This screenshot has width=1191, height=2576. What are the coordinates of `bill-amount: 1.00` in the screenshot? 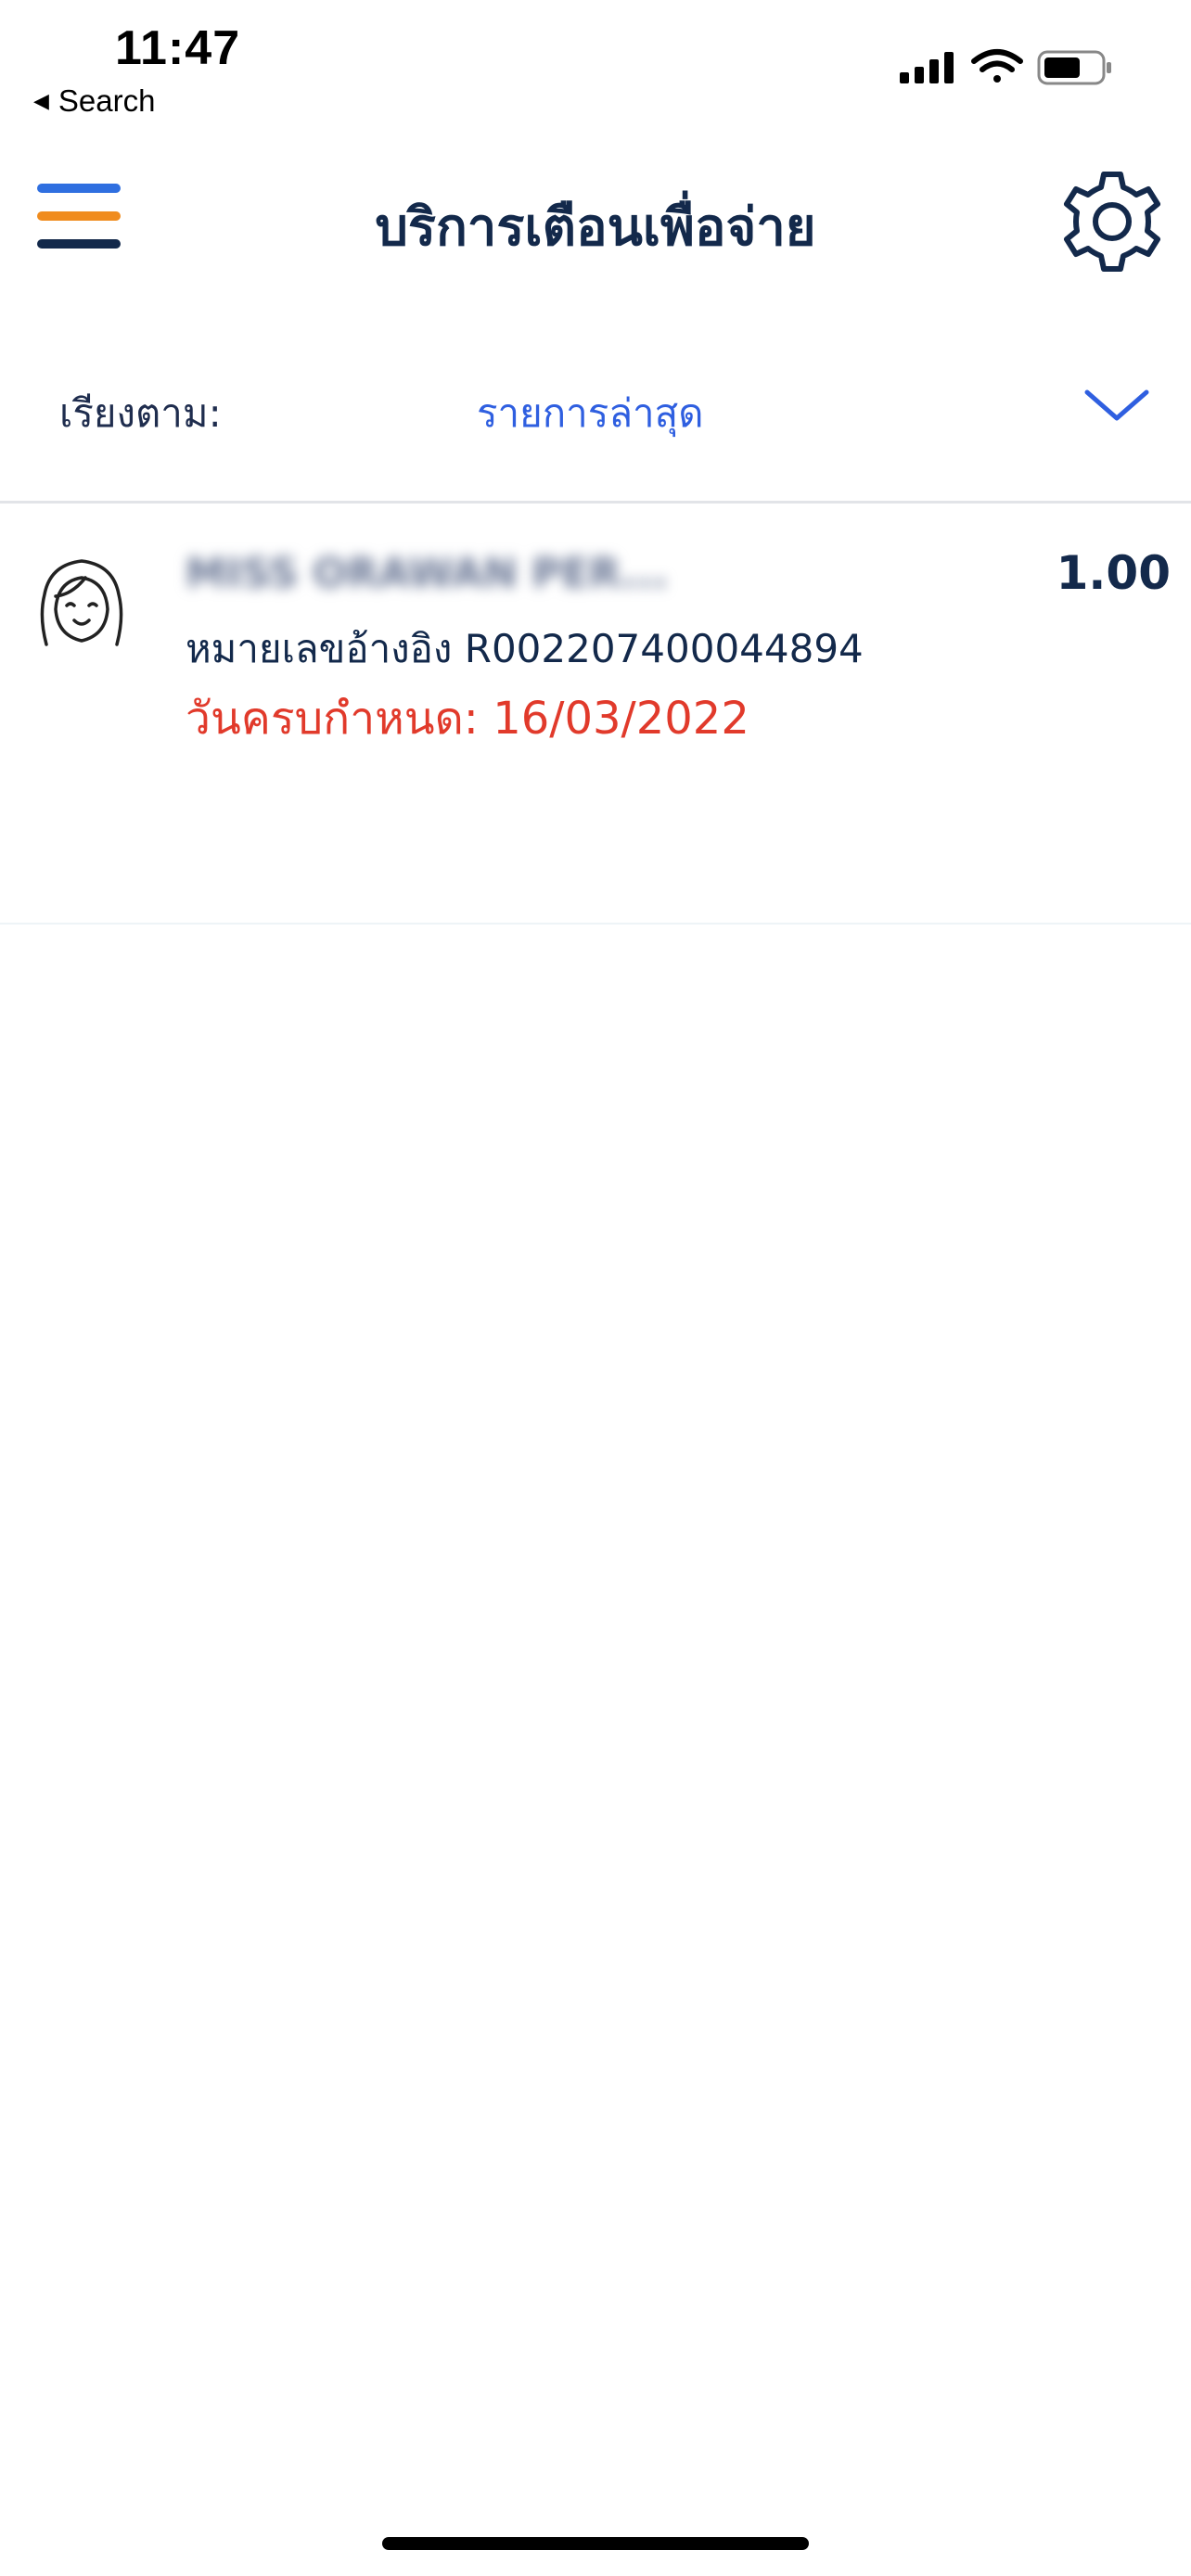 It's located at (1113, 573).